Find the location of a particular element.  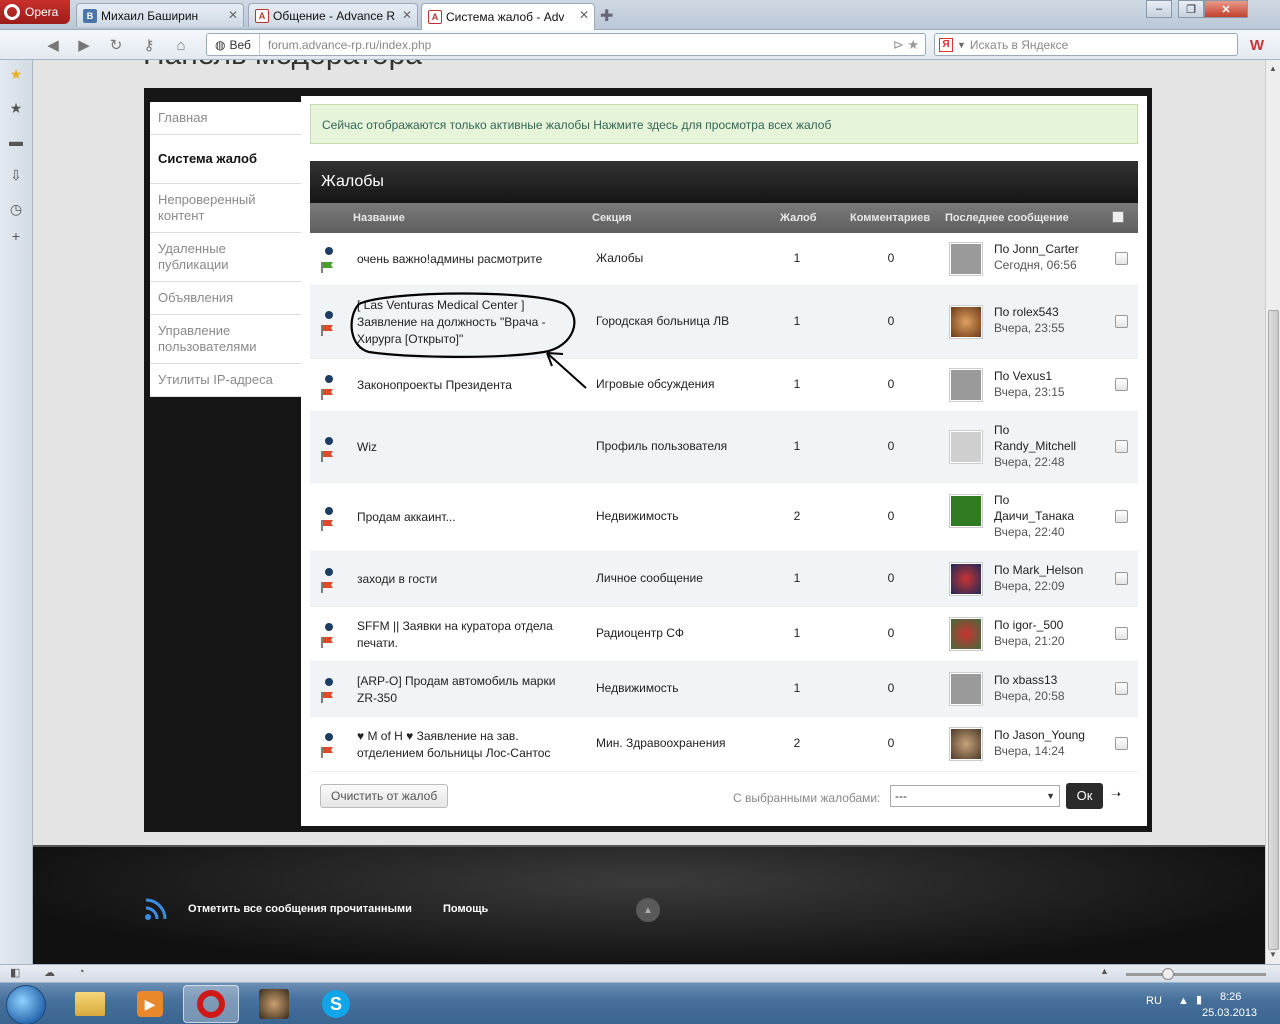

chevron-down-icon: ▼ is located at coordinates (961, 45).